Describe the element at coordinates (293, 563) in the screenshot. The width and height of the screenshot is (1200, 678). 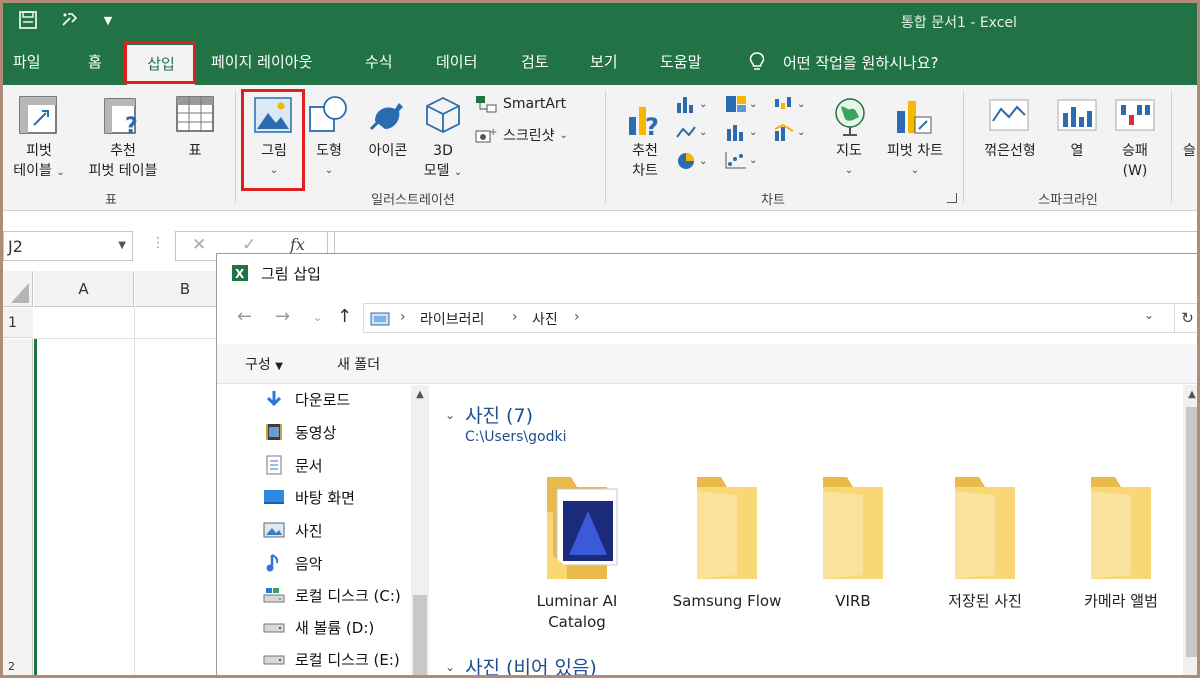
I see `nav-item-music: 음악` at that location.